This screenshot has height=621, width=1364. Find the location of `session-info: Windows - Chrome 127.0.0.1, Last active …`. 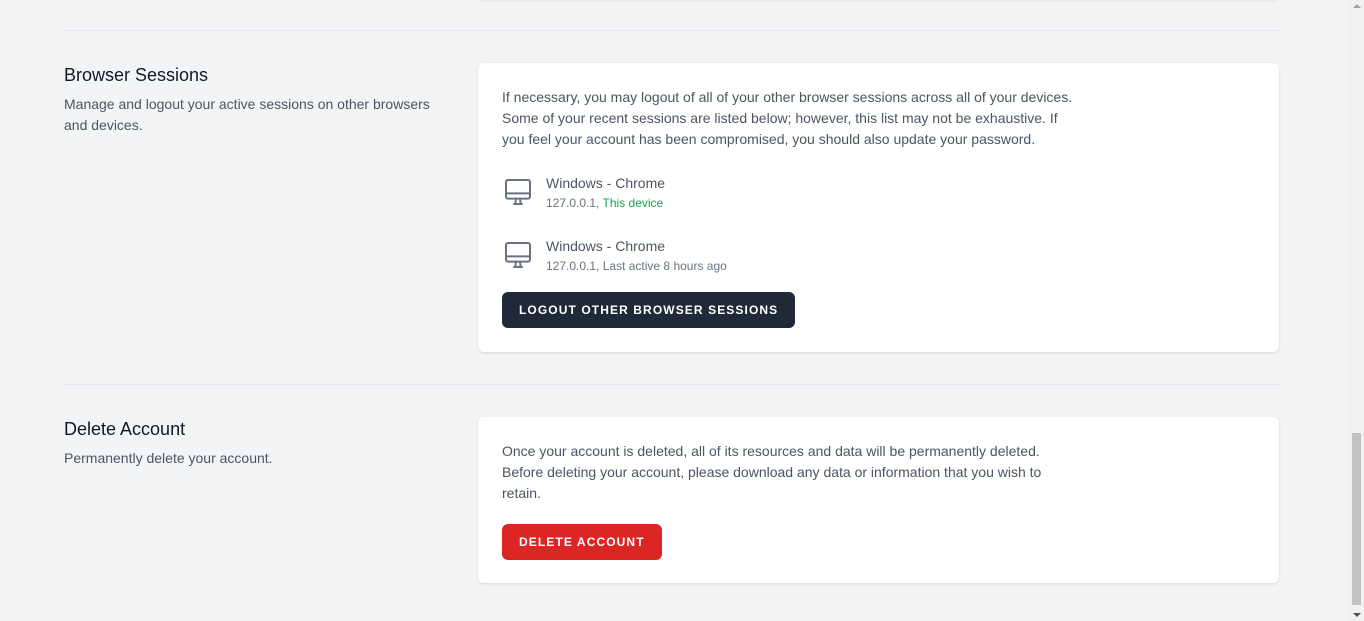

session-info: Windows - Chrome 127.0.0.1, Last active … is located at coordinates (636, 255).